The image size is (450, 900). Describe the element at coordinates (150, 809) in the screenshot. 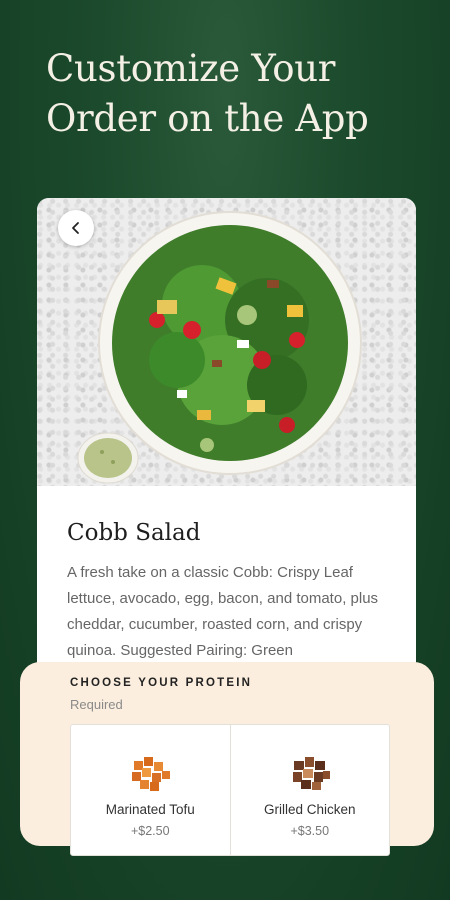

I see `option-name: Marinated Tofu` at that location.